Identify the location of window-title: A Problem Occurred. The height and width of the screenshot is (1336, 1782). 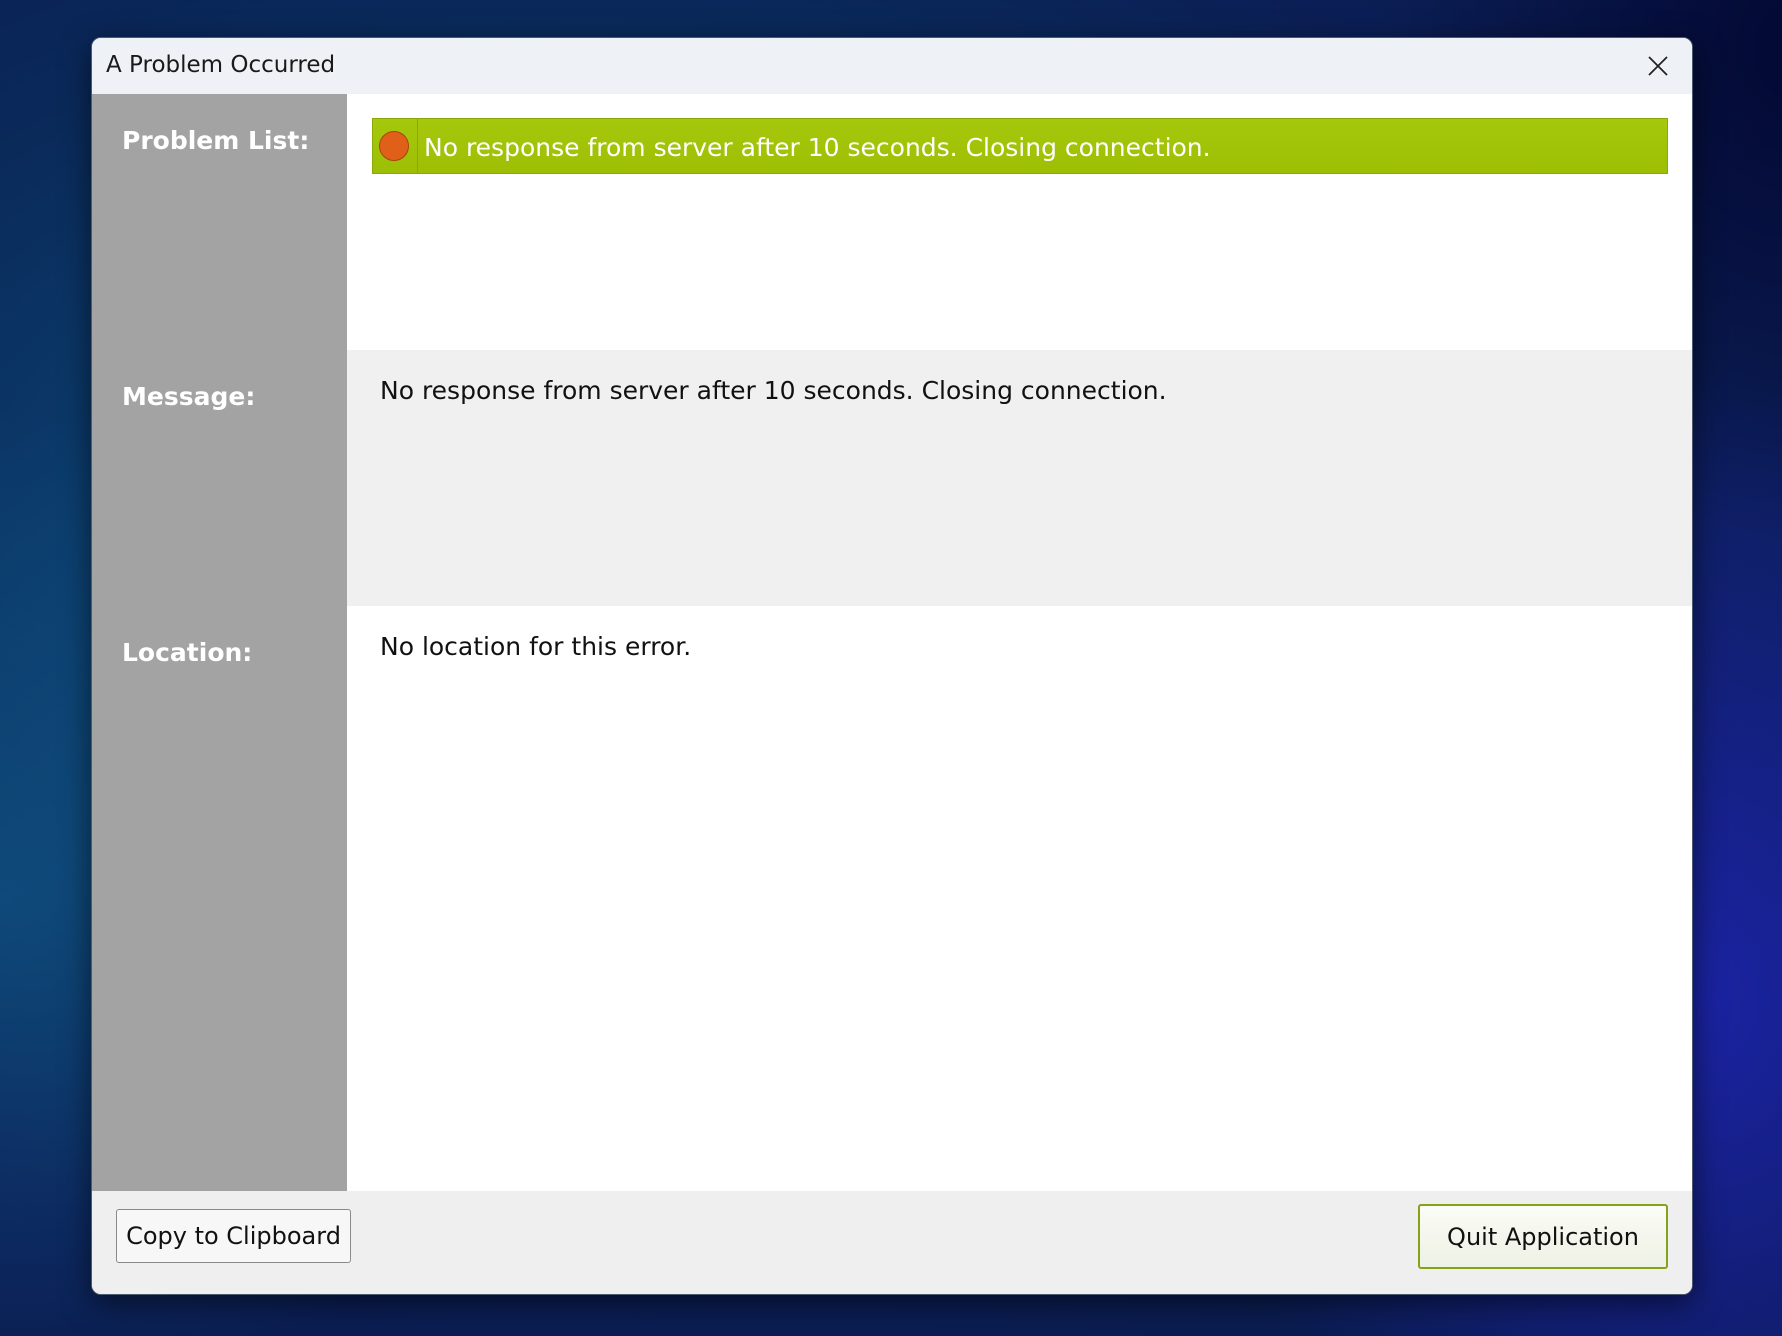
(221, 65).